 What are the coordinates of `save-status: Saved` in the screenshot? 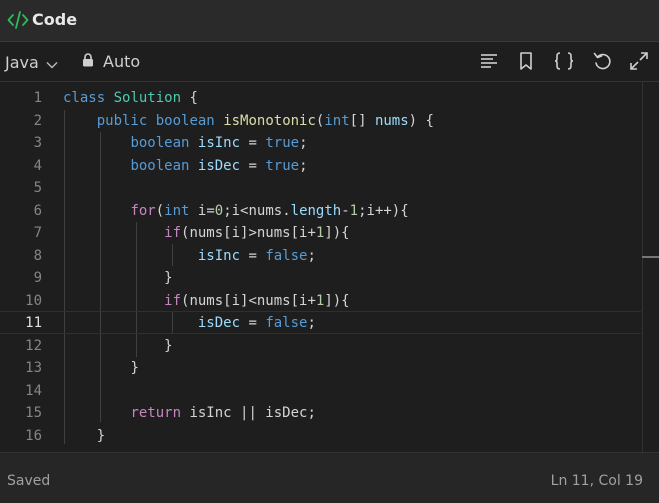 It's located at (29, 481).